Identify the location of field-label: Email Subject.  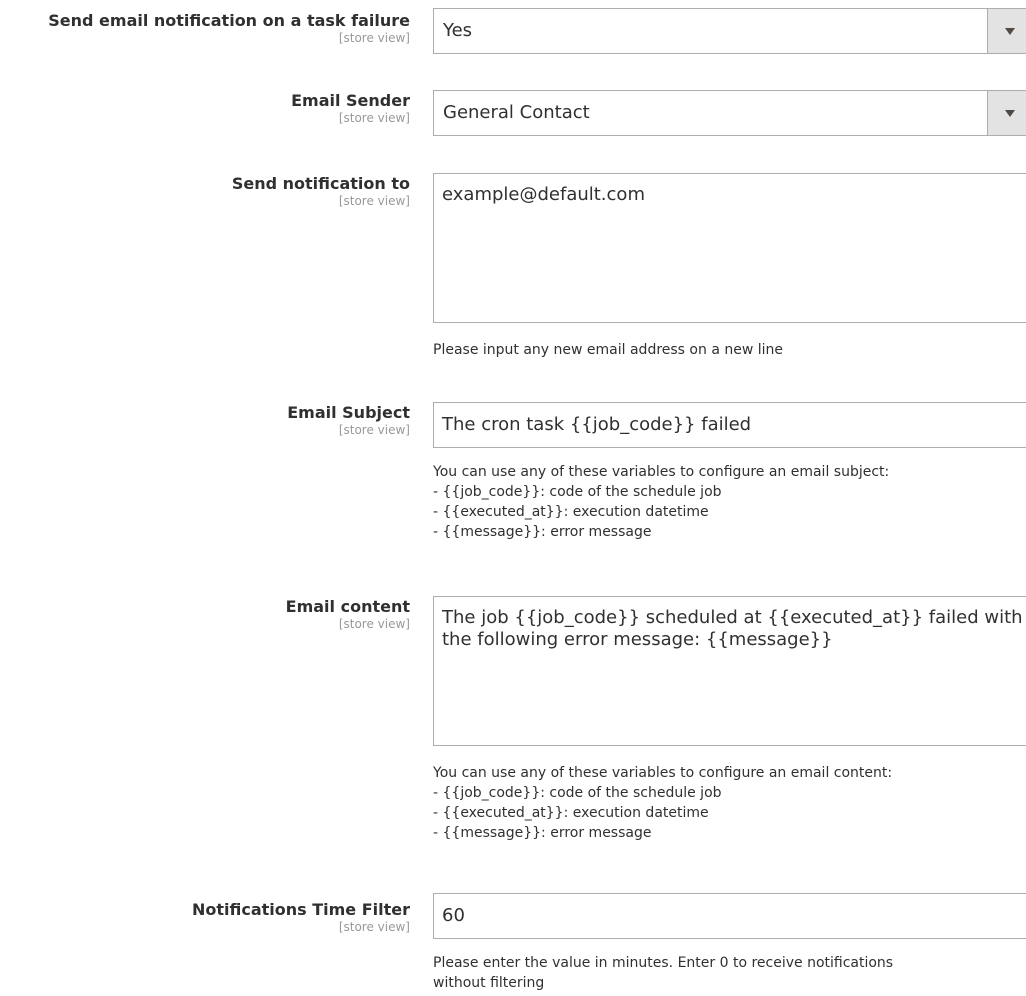
(348, 412).